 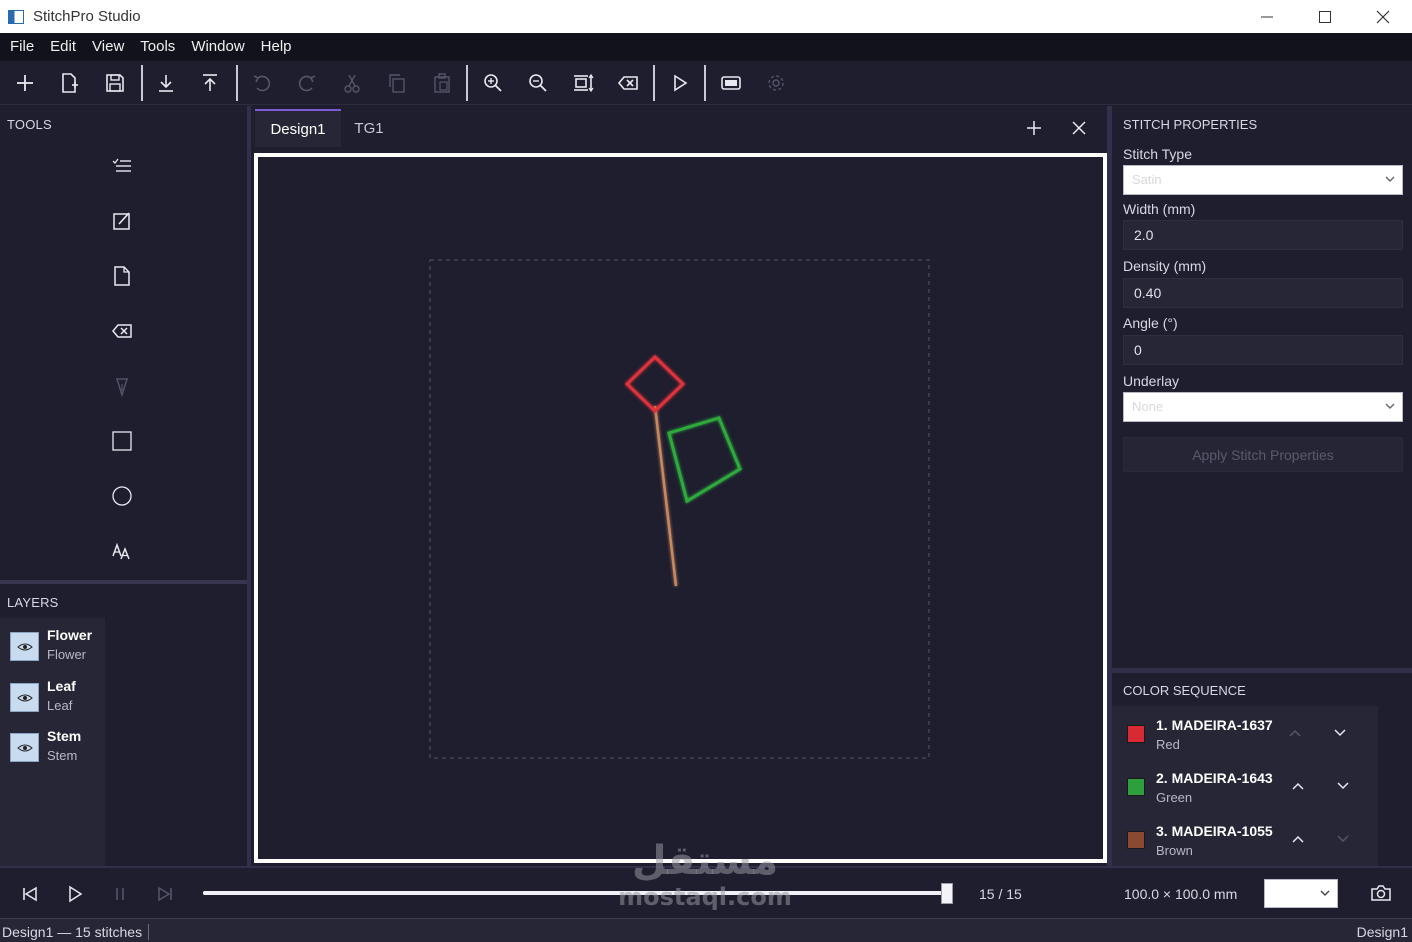 I want to click on tab-tg1: TG1, so click(x=369, y=128).